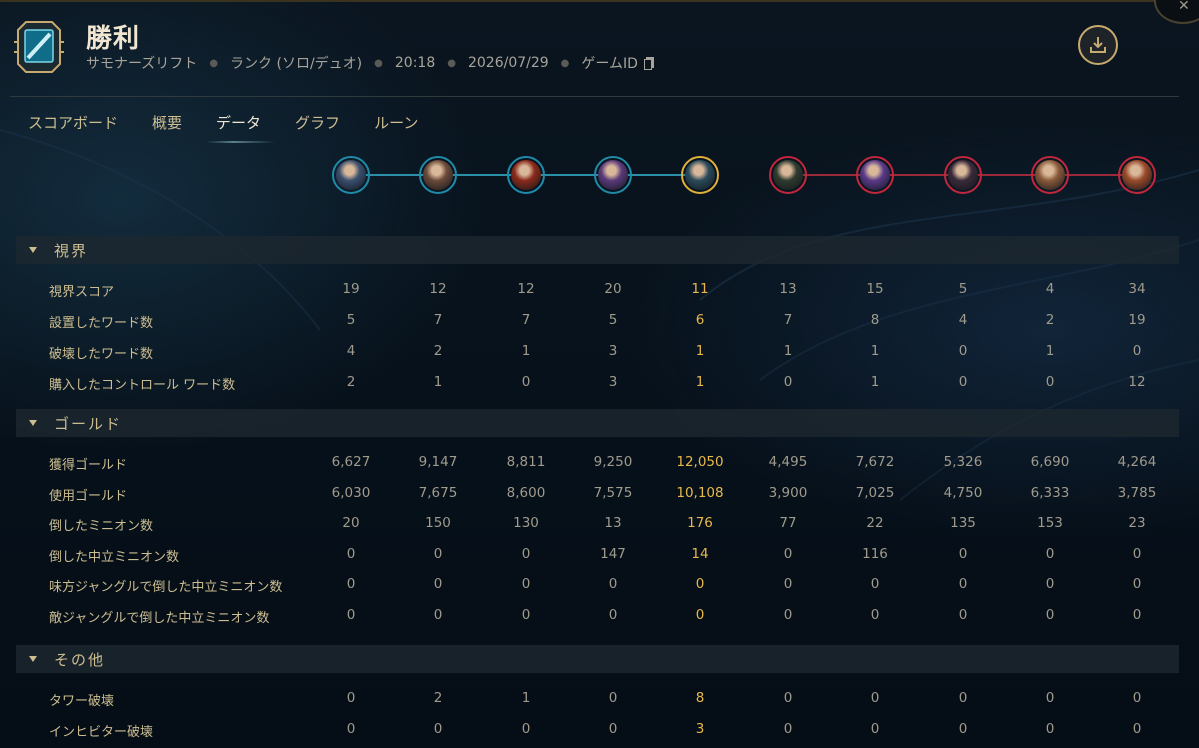 The width and height of the screenshot is (1199, 748). Describe the element at coordinates (613, 523) in the screenshot. I see `stat-value: 13` at that location.